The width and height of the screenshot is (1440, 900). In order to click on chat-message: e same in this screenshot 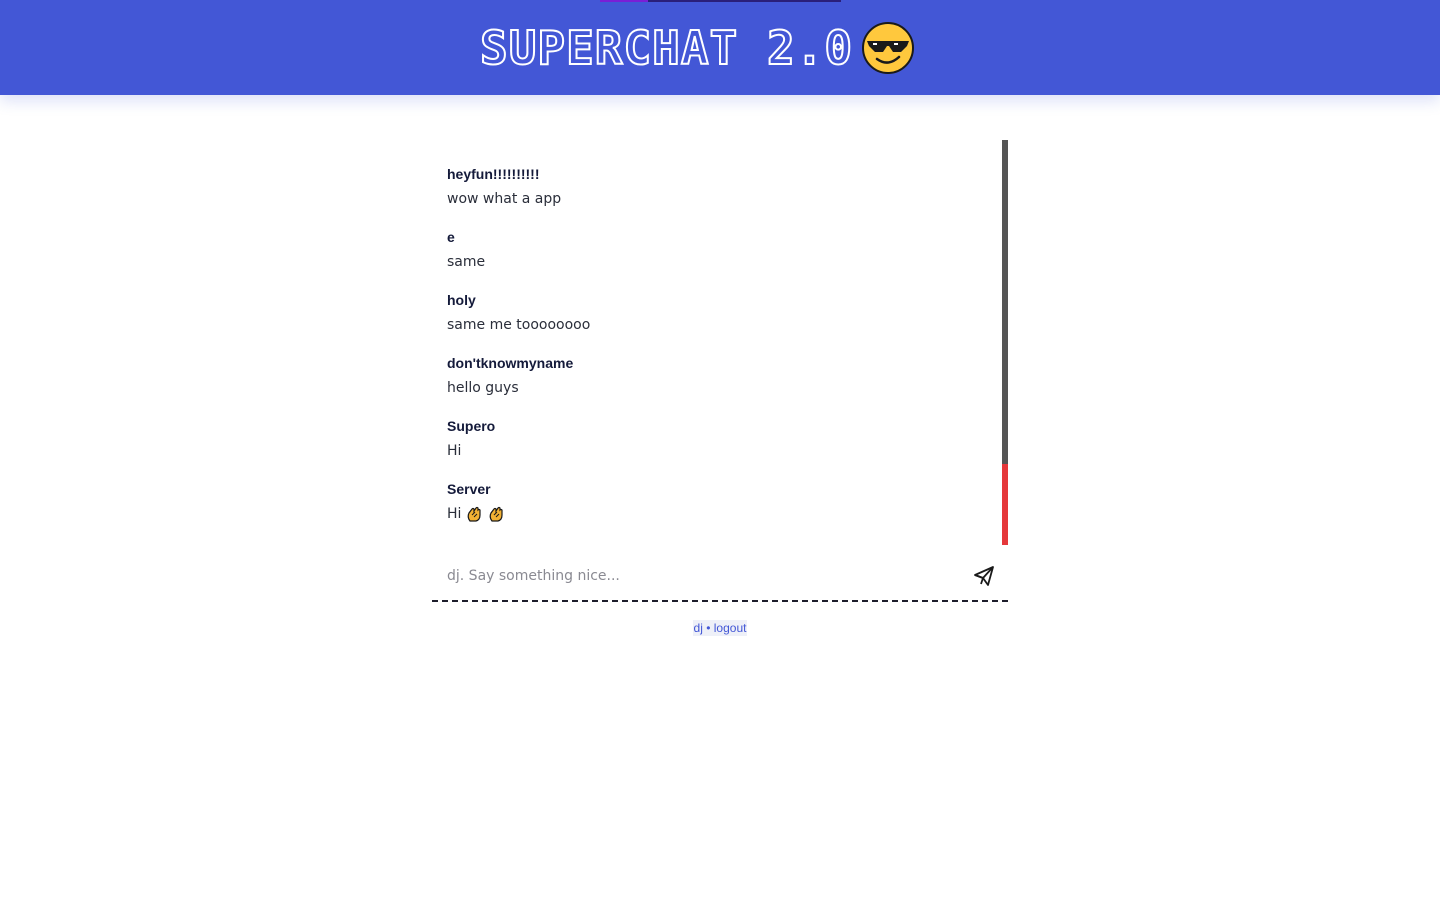, I will do `click(717, 250)`.